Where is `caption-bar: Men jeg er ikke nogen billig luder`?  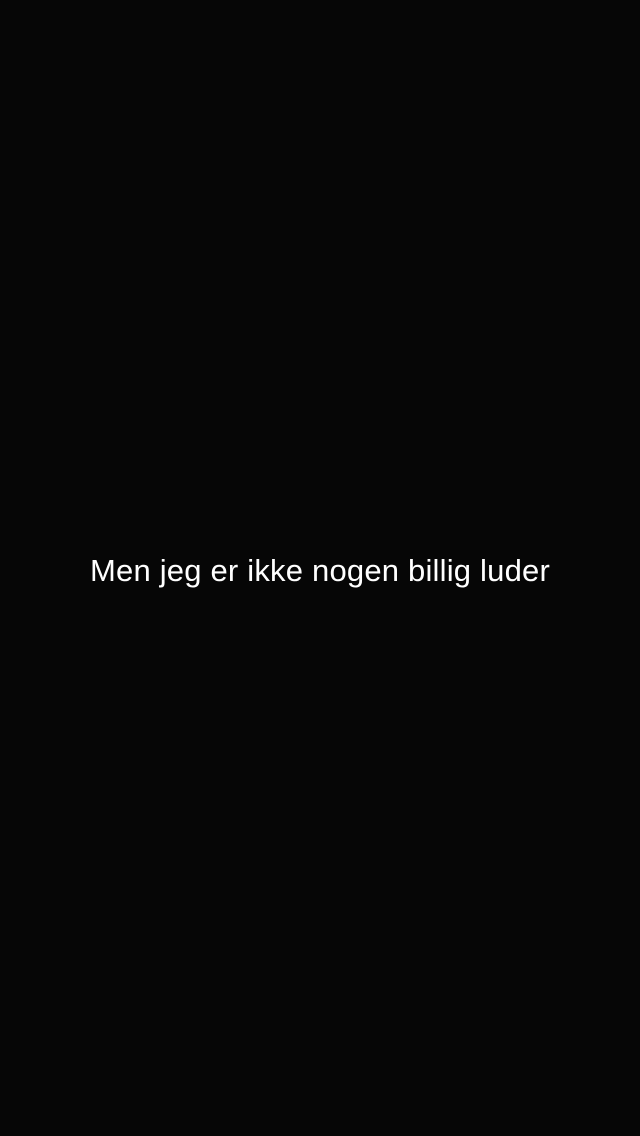 caption-bar: Men jeg er ikke nogen billig luder is located at coordinates (320, 570).